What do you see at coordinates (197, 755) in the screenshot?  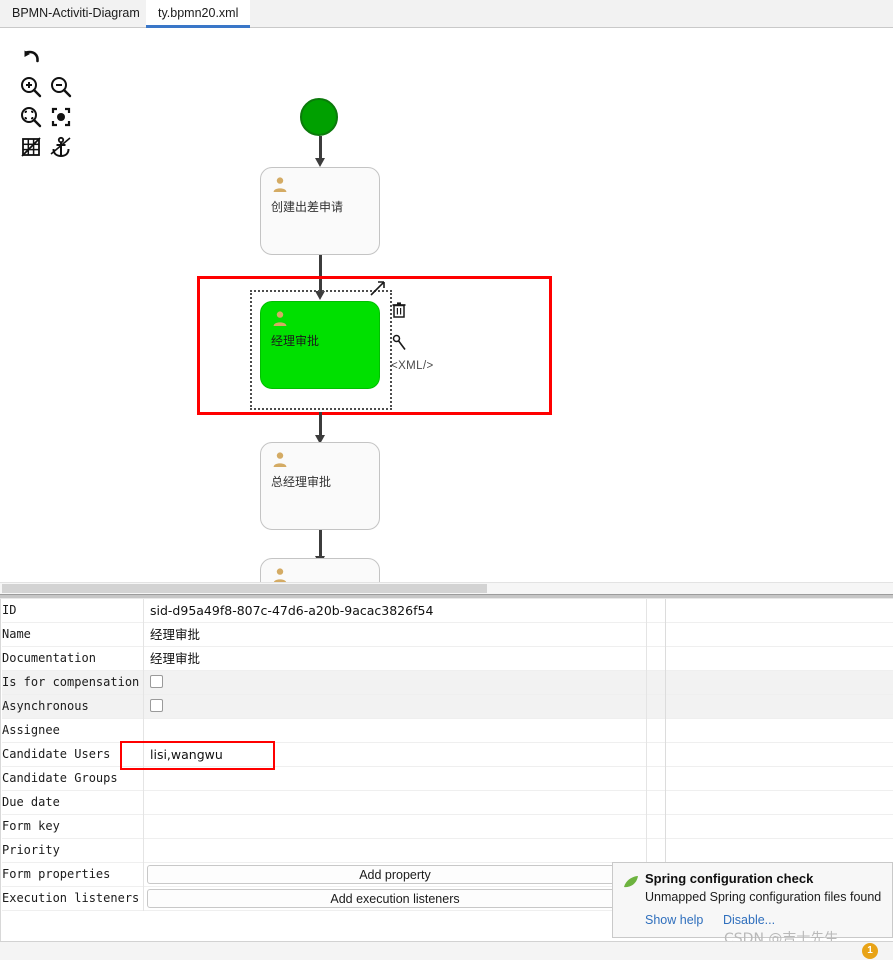 I see `annotation-rect-candidate-users` at bounding box center [197, 755].